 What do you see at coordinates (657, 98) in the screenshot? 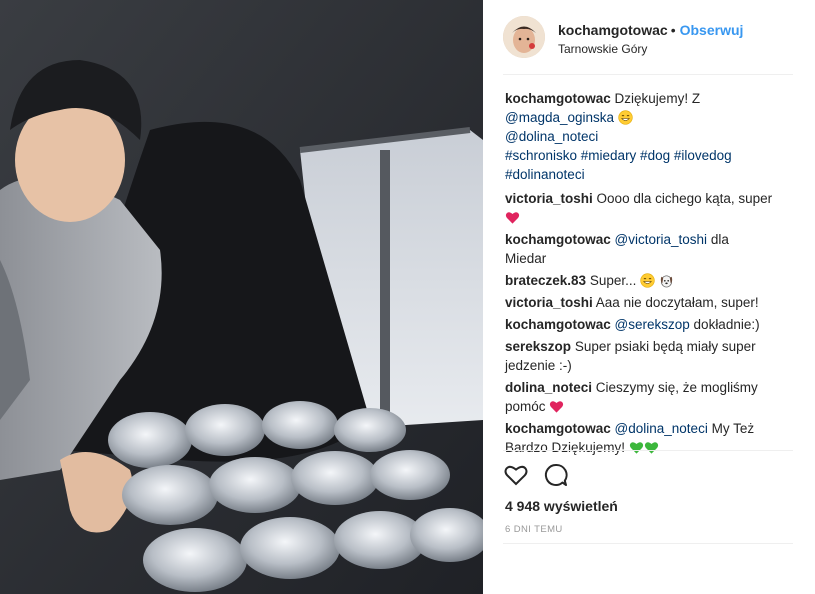
I see `caption-text: Dziękujemy! Z` at bounding box center [657, 98].